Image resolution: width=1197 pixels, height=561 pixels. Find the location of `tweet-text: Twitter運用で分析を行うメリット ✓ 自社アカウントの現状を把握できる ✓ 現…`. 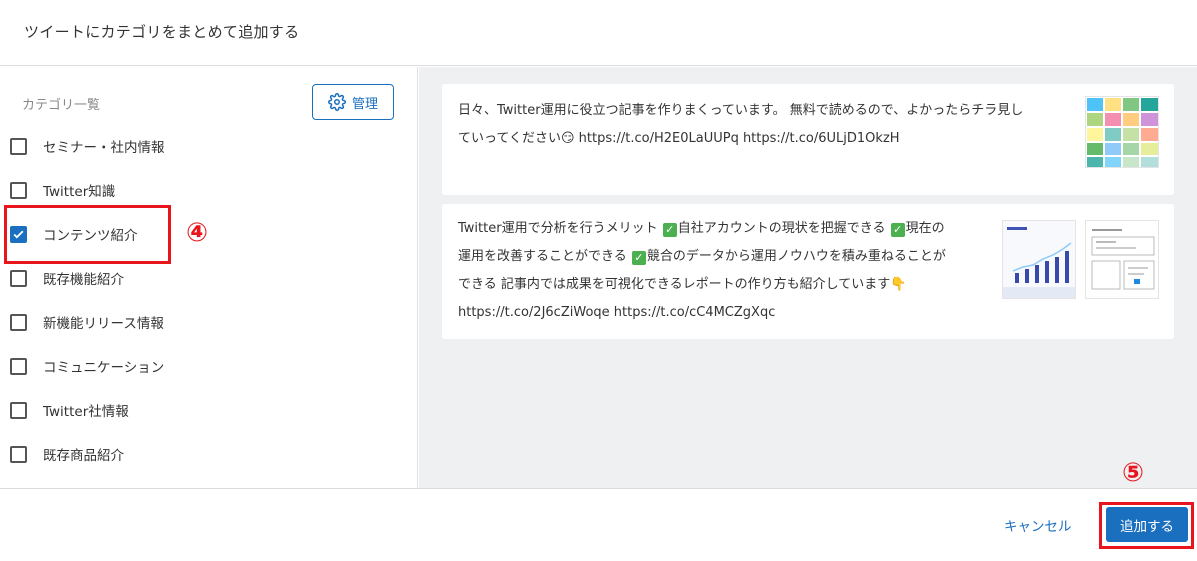

tweet-text: Twitter運用で分析を行うメリット ✓ 自社アカウントの現状を把握できる ✓ 現… is located at coordinates (702, 271).